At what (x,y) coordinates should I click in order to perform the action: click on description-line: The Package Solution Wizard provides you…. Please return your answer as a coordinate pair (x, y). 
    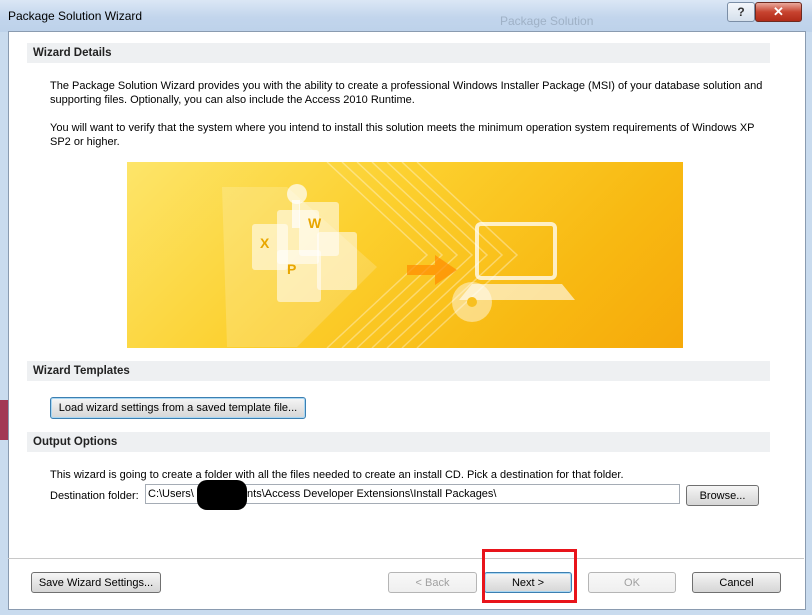
    Looking at the image, I should click on (406, 86).